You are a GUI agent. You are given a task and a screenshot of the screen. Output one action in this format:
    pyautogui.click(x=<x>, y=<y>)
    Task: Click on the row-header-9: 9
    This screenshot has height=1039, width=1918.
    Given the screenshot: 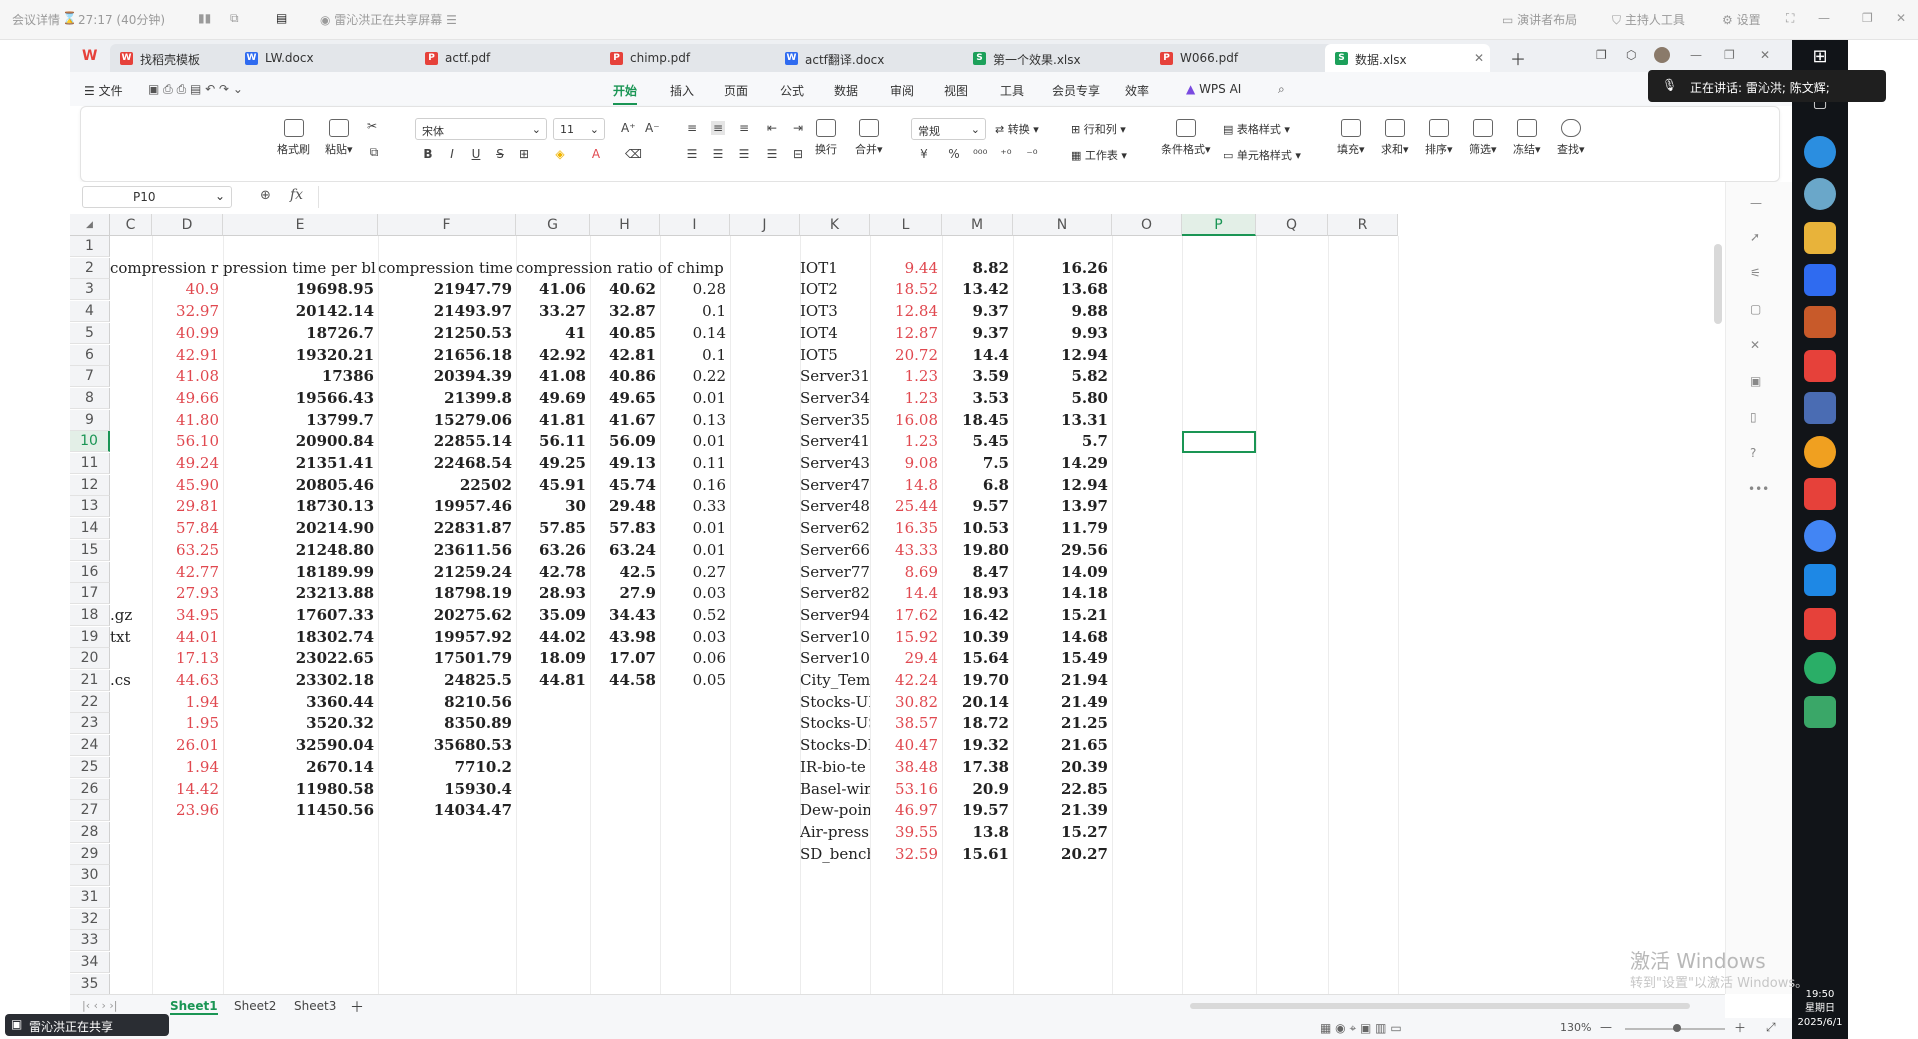 What is the action you would take?
    pyautogui.click(x=90, y=420)
    